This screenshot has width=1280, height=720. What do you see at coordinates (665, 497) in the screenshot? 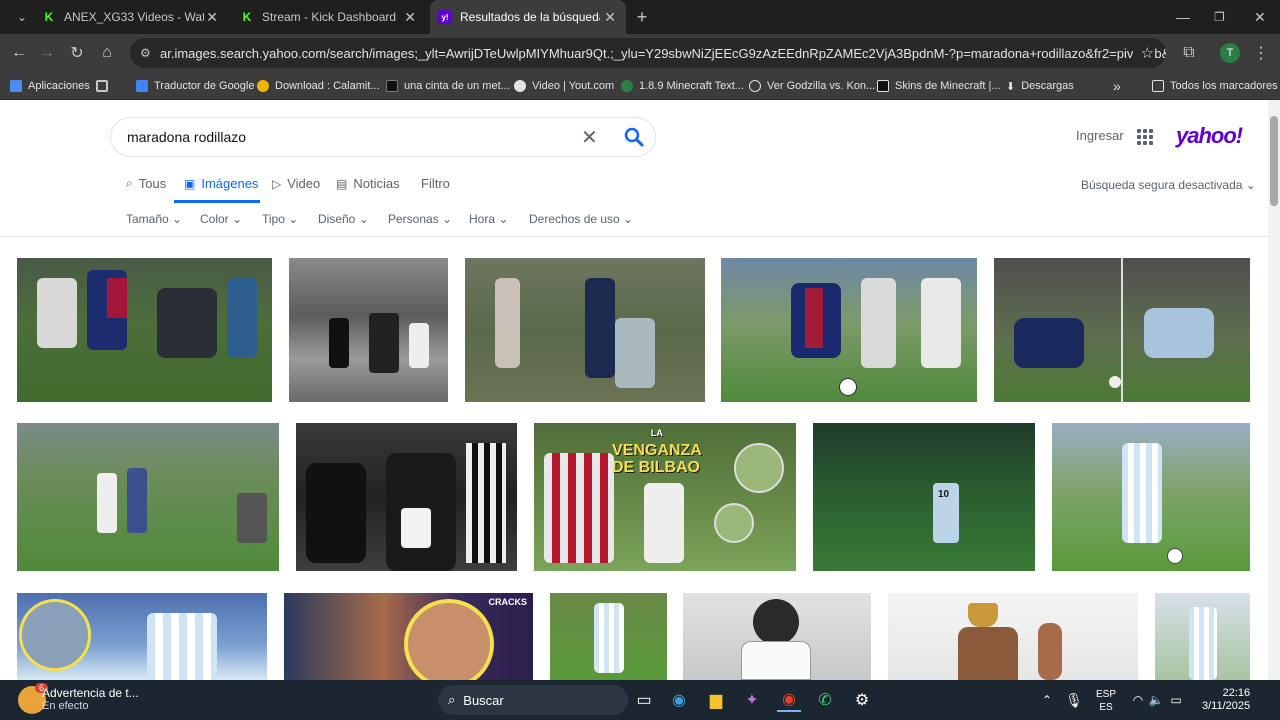
I see `image-result: LA VENGANZA DE BILBAO` at bounding box center [665, 497].